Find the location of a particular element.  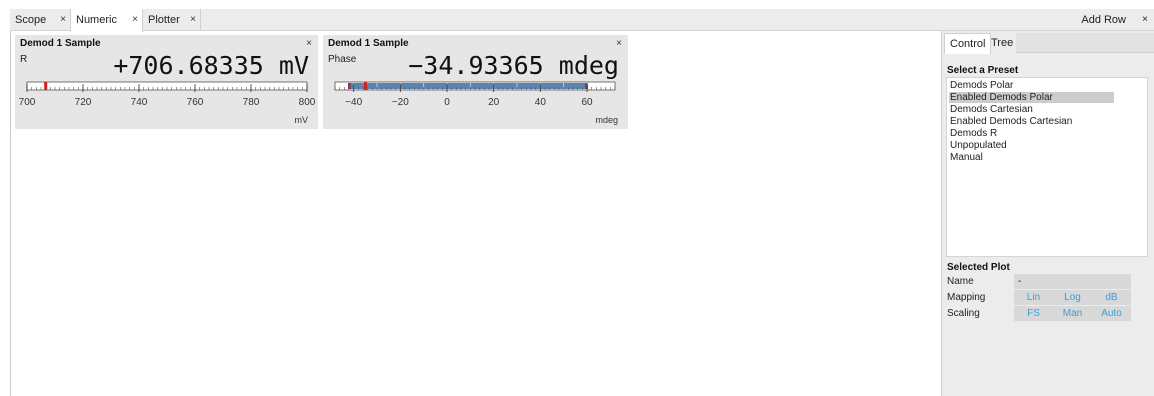

tick-label: 700 is located at coordinates (27, 102).